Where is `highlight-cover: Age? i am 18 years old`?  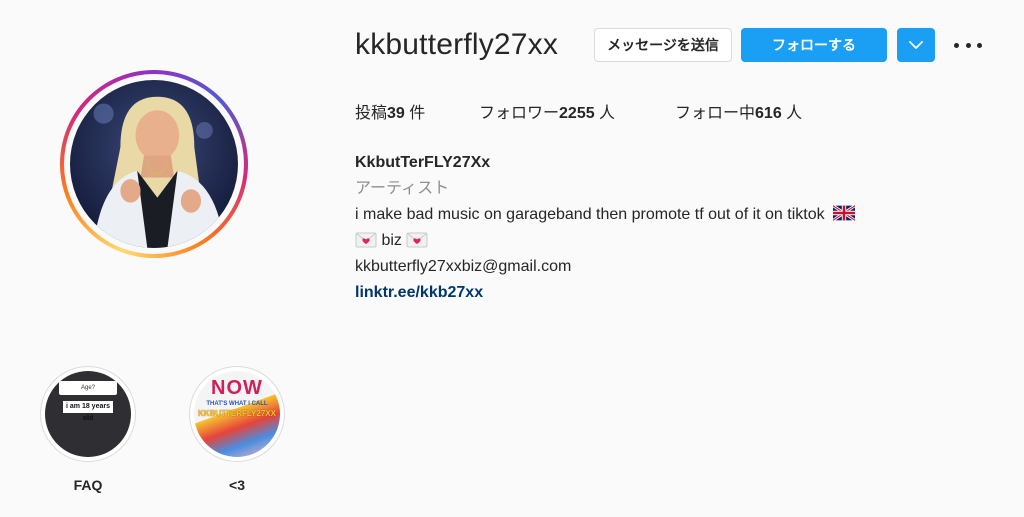 highlight-cover: Age? i am 18 years old is located at coordinates (88, 414).